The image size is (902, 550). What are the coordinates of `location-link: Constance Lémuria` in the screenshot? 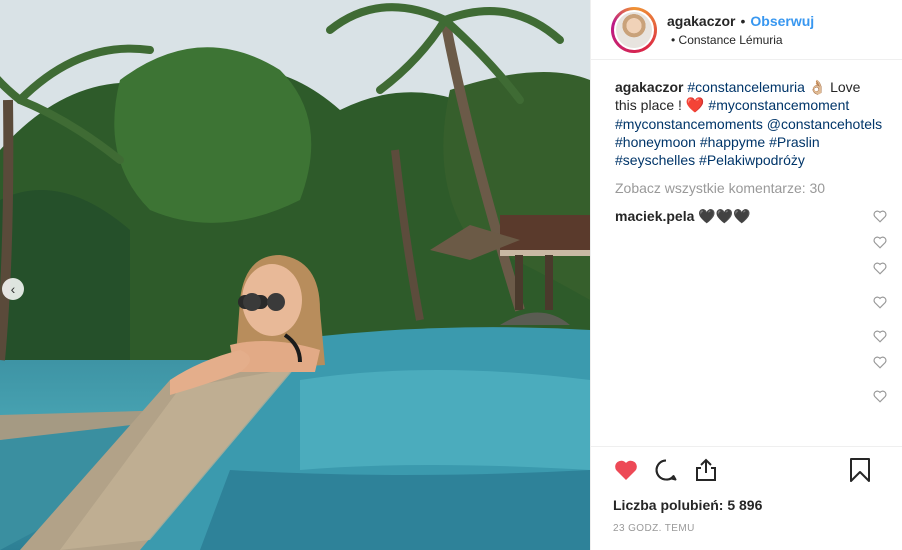 It's located at (731, 40).